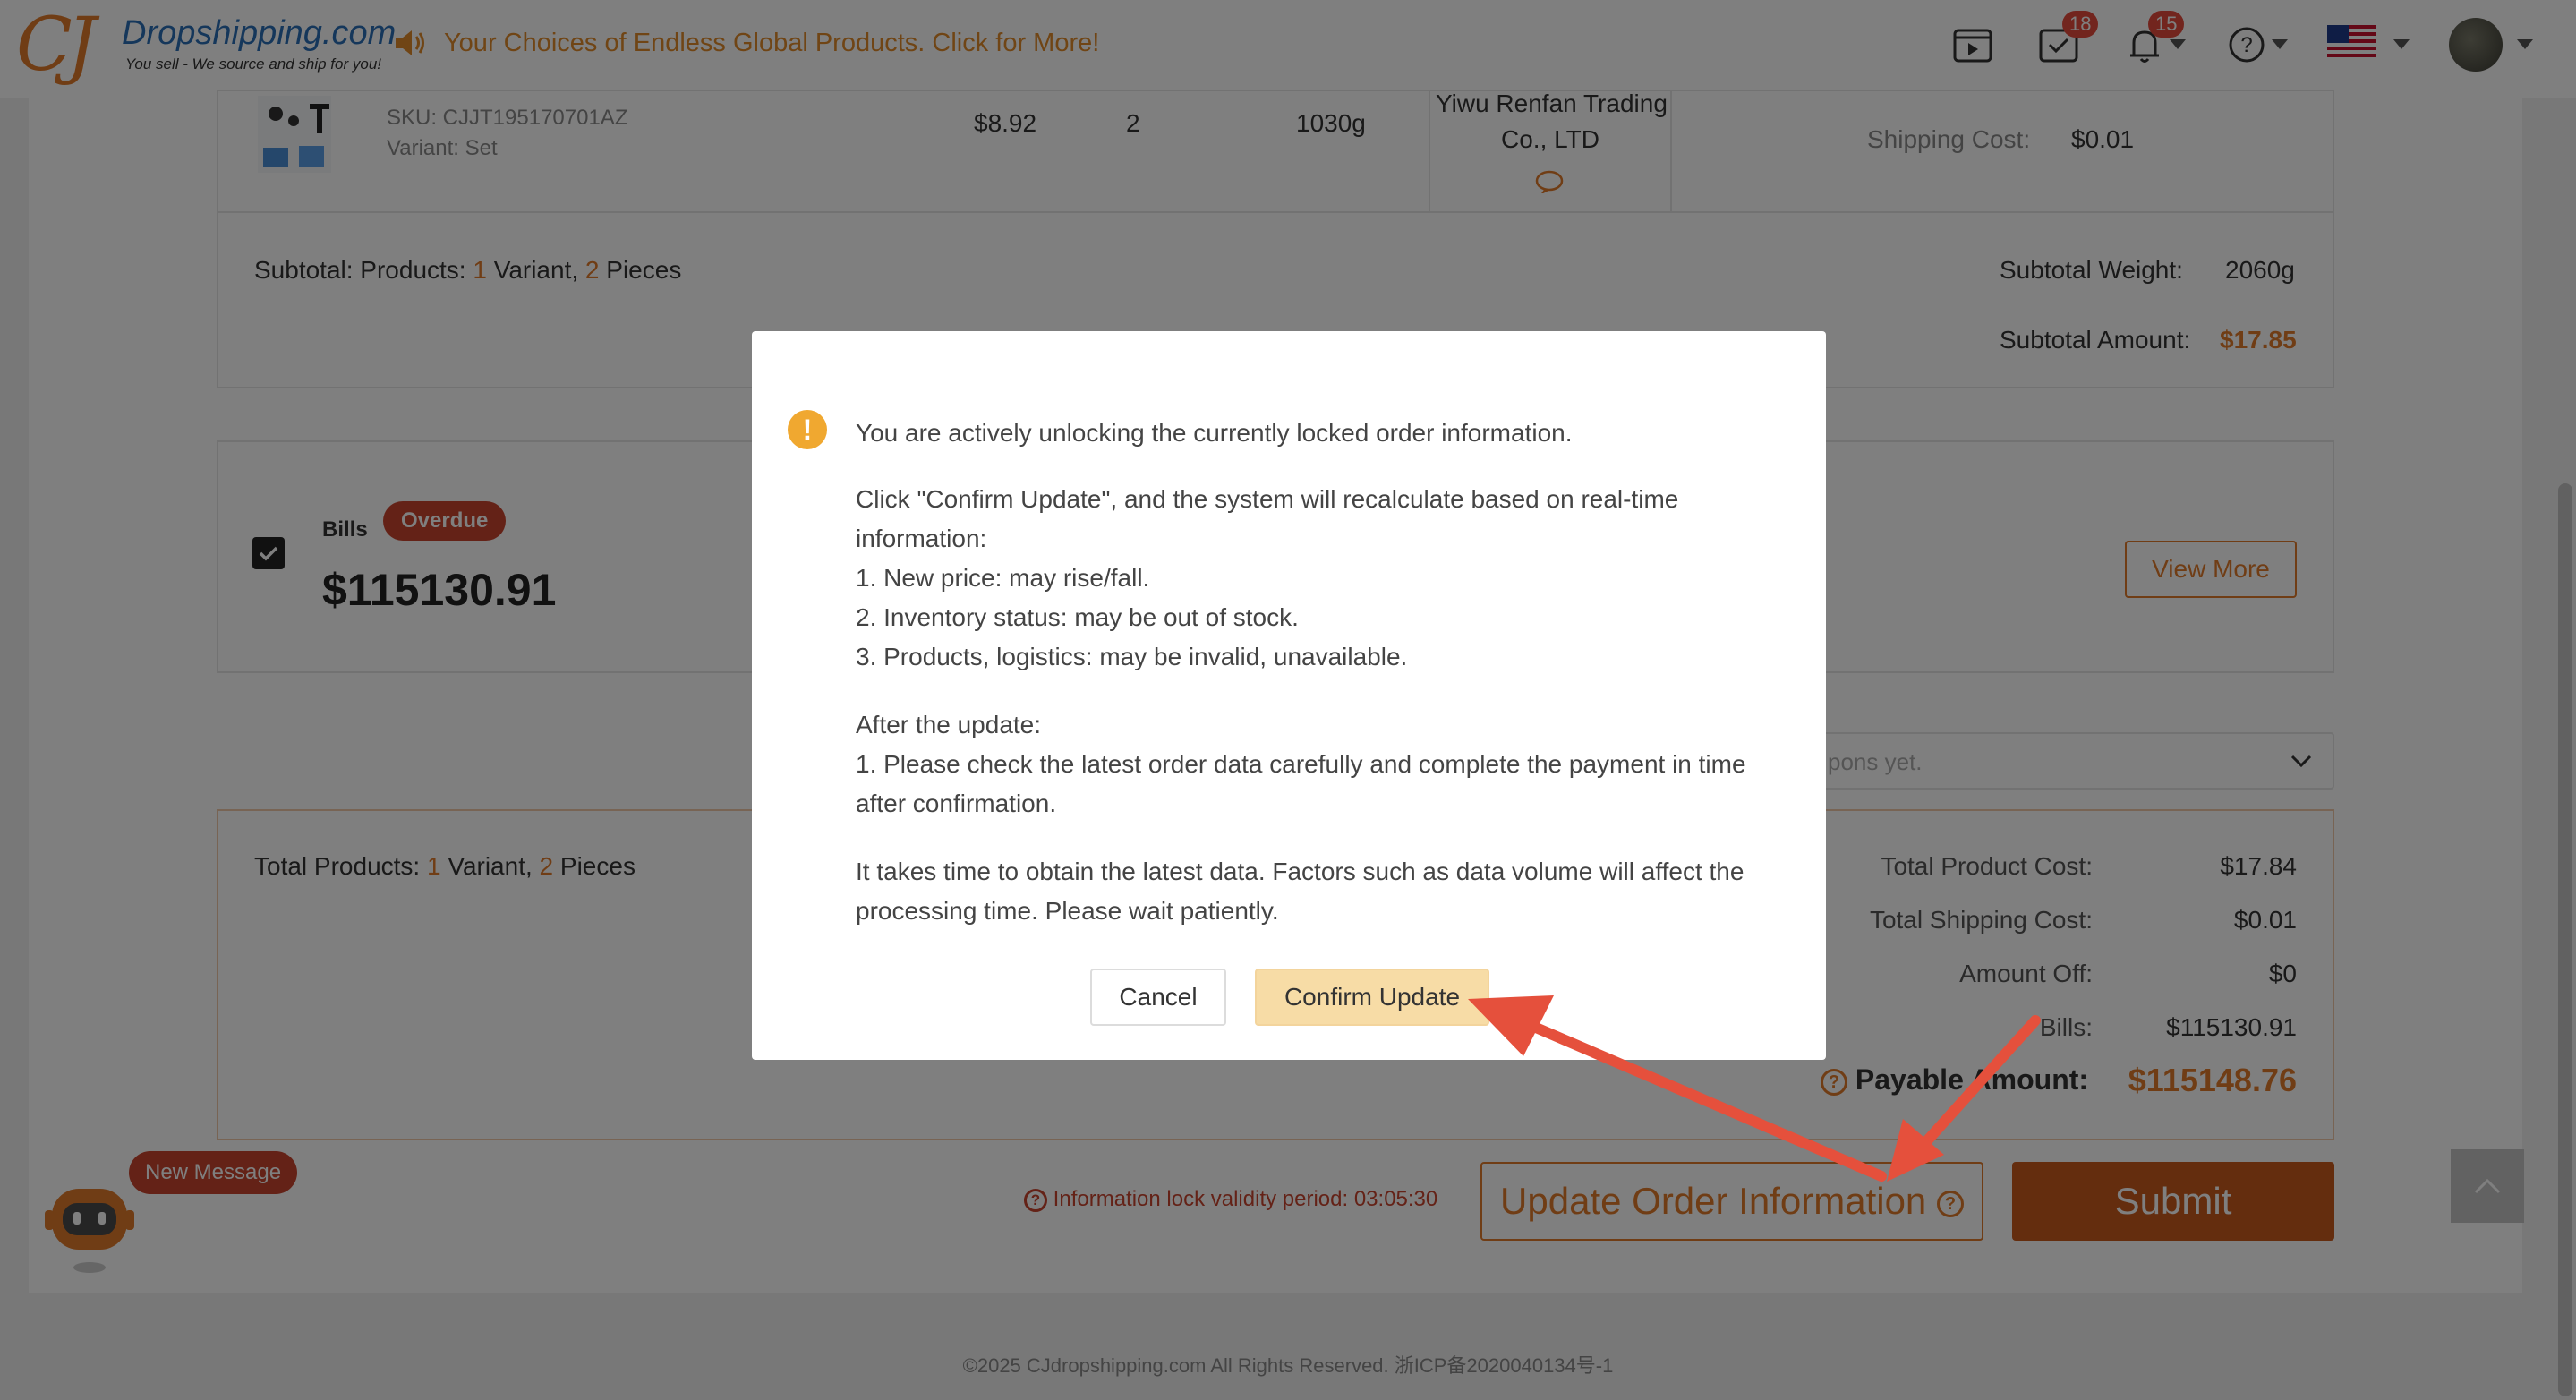  I want to click on dialog-wait-line2: processing time. Please wait patiently., so click(1067, 911).